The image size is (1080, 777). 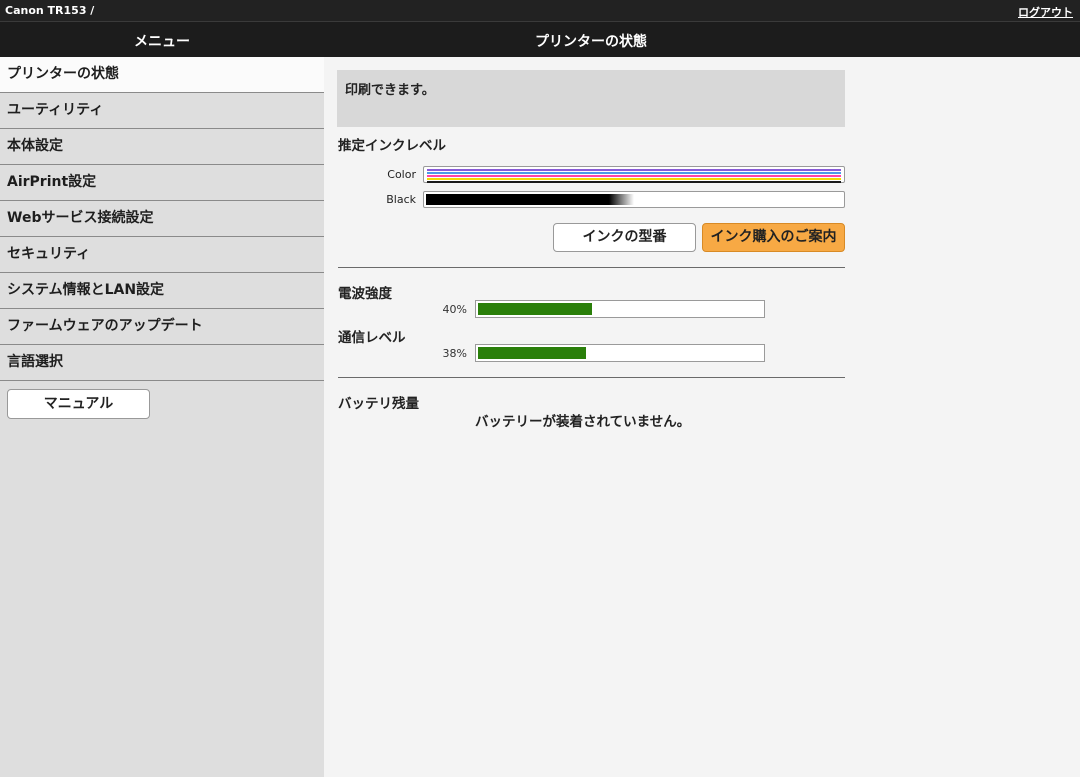 What do you see at coordinates (591, 42) in the screenshot?
I see `page-title: プリンターの状態` at bounding box center [591, 42].